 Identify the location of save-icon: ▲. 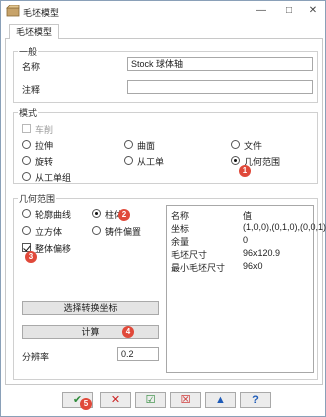
(220, 400).